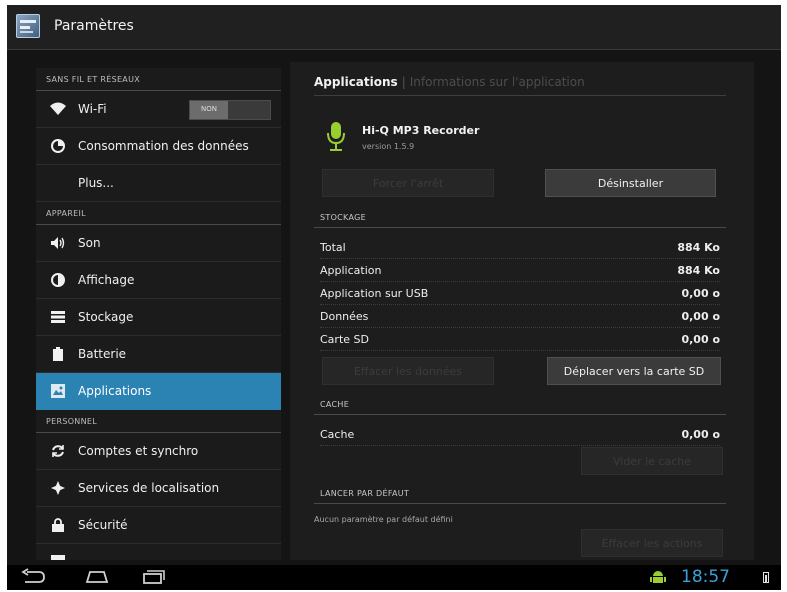 The width and height of the screenshot is (787, 592). Describe the element at coordinates (700, 434) in the screenshot. I see `cache-value: 0,00 o` at that location.